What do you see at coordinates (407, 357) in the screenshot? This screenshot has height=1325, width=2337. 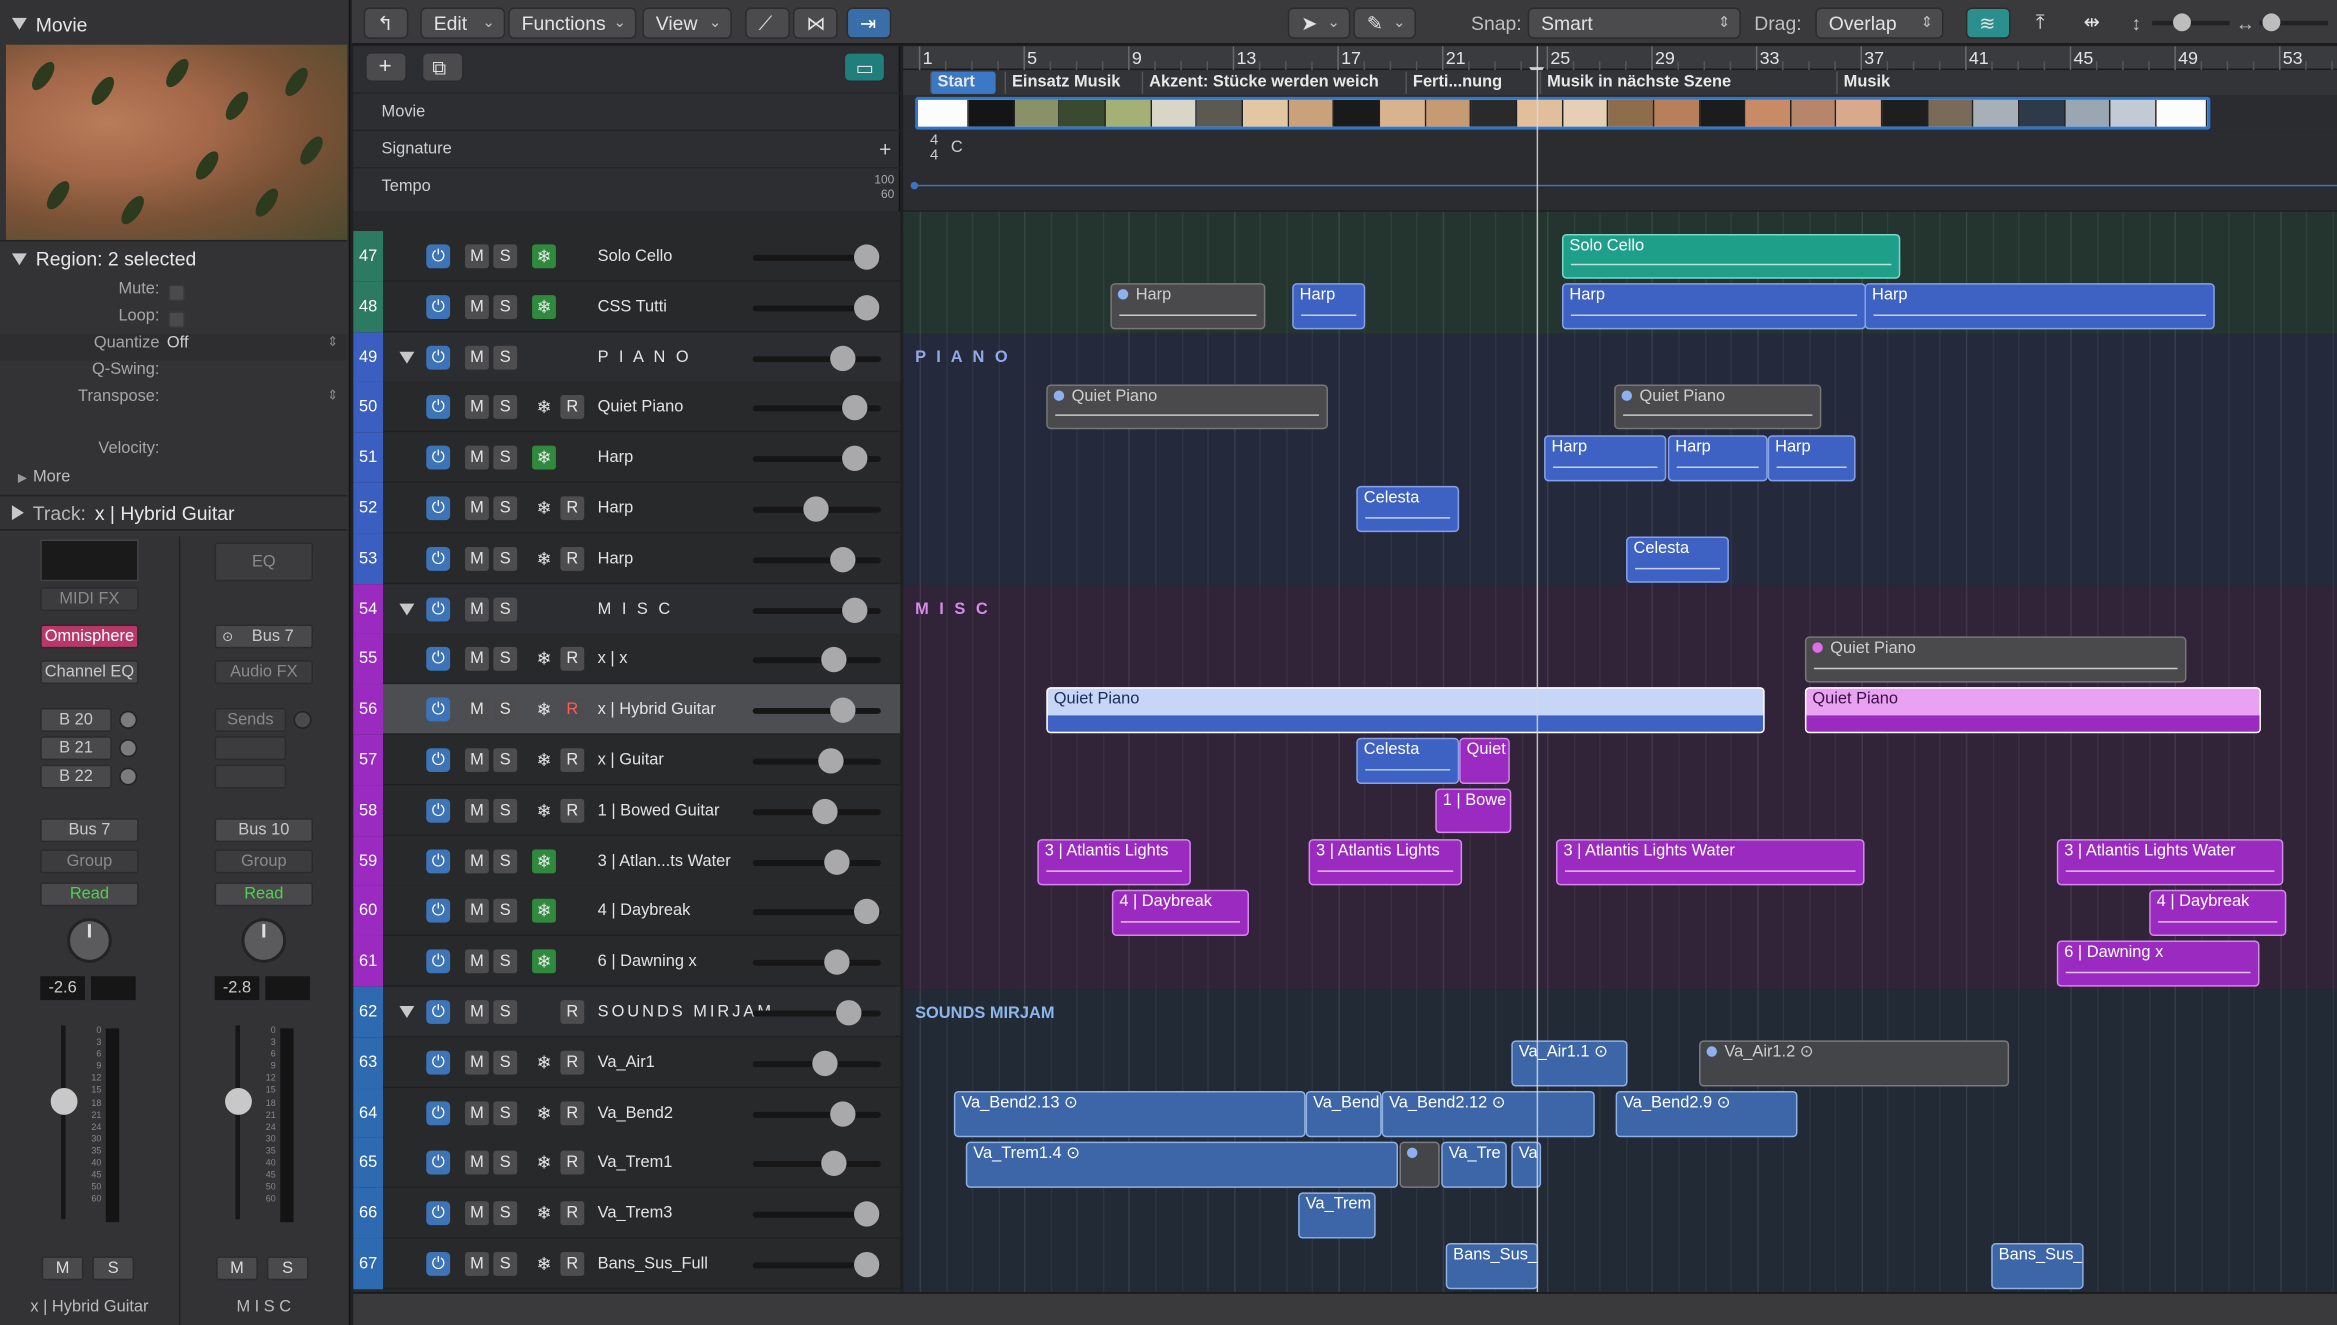 I see `disclosure-open-icon` at bounding box center [407, 357].